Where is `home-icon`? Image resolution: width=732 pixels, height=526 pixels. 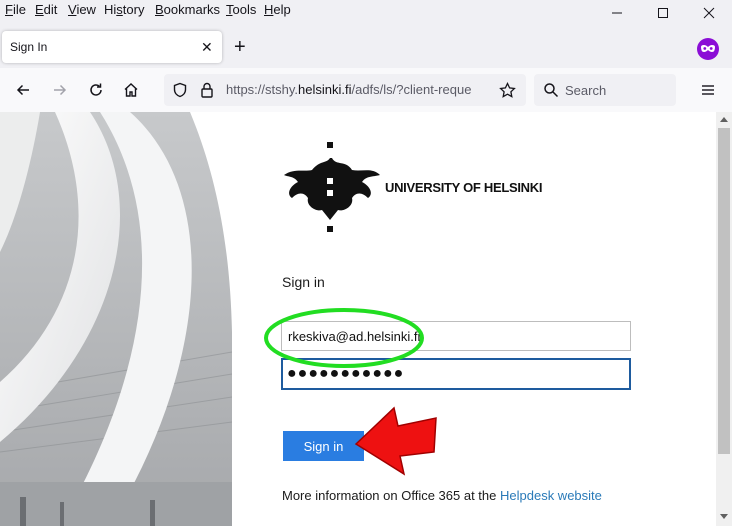 home-icon is located at coordinates (131, 90).